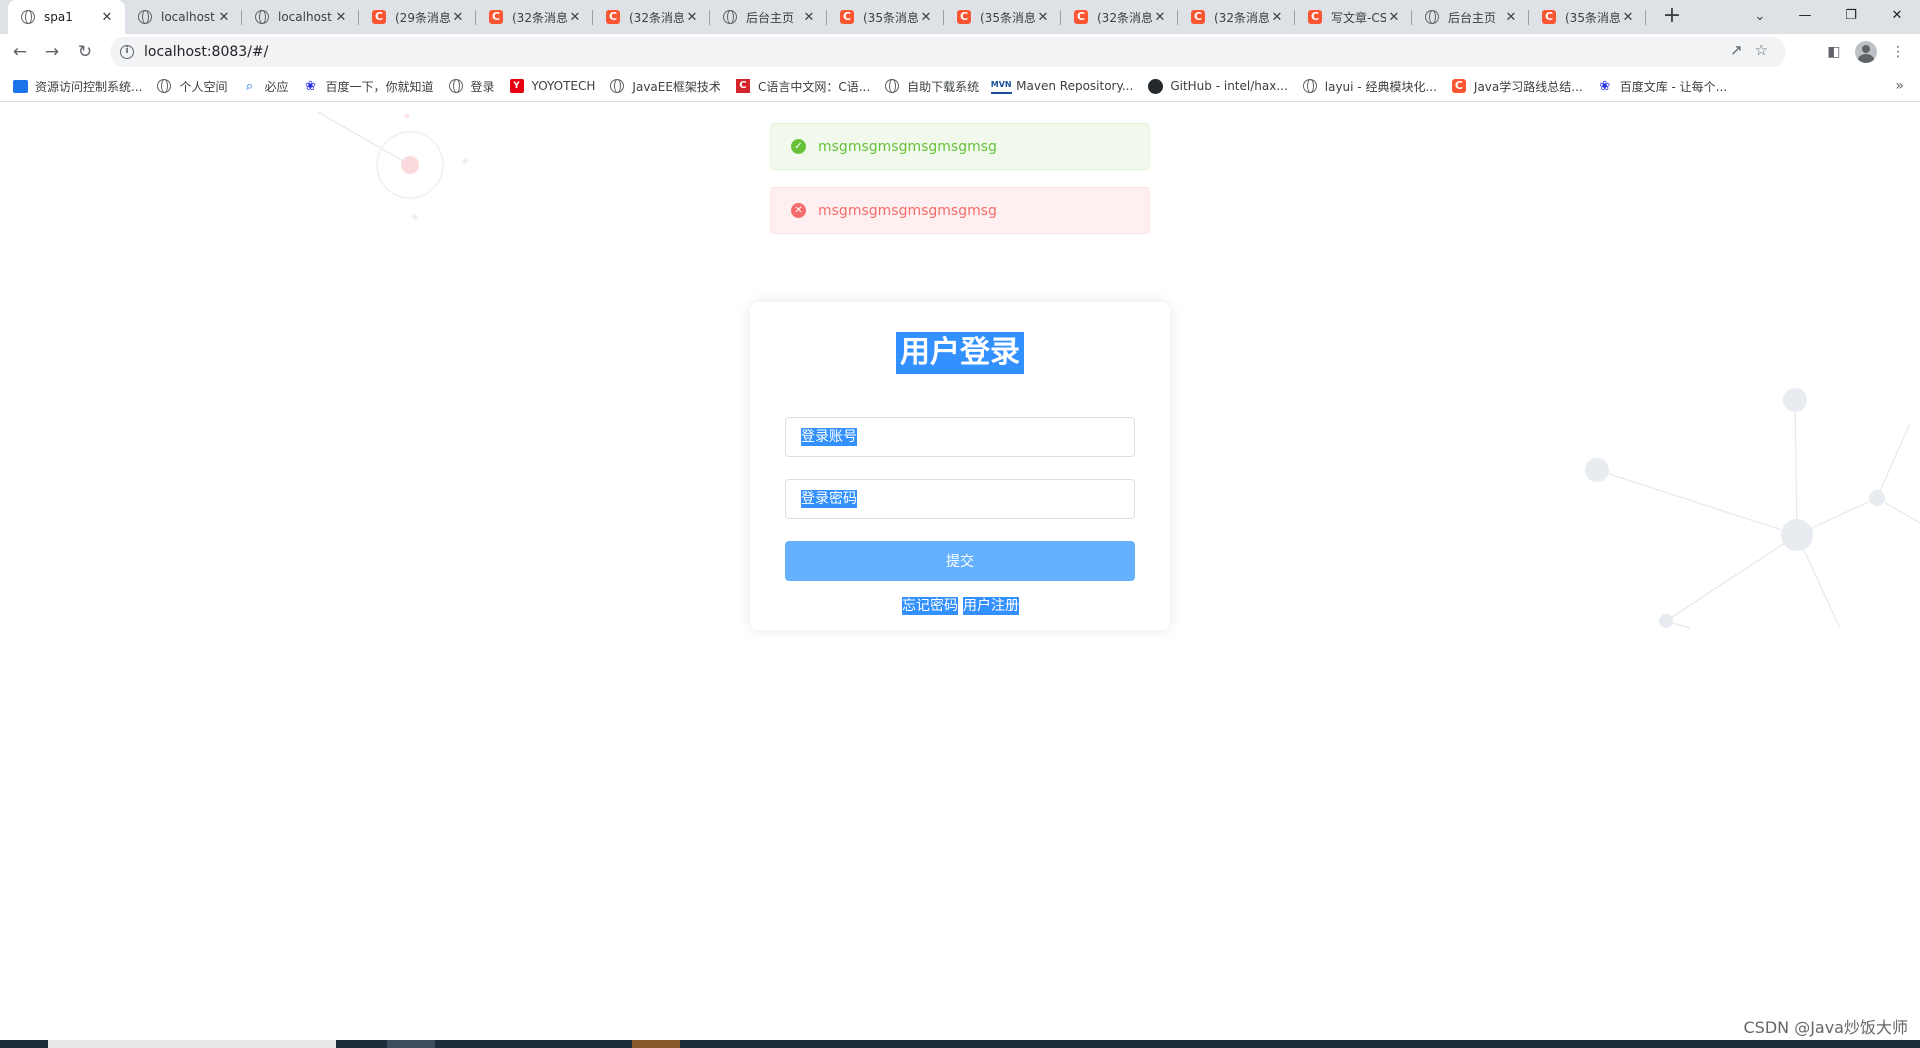 This screenshot has width=1920, height=1048. Describe the element at coordinates (552, 86) in the screenshot. I see `bookmark-item: Y YOYOTECH` at that location.